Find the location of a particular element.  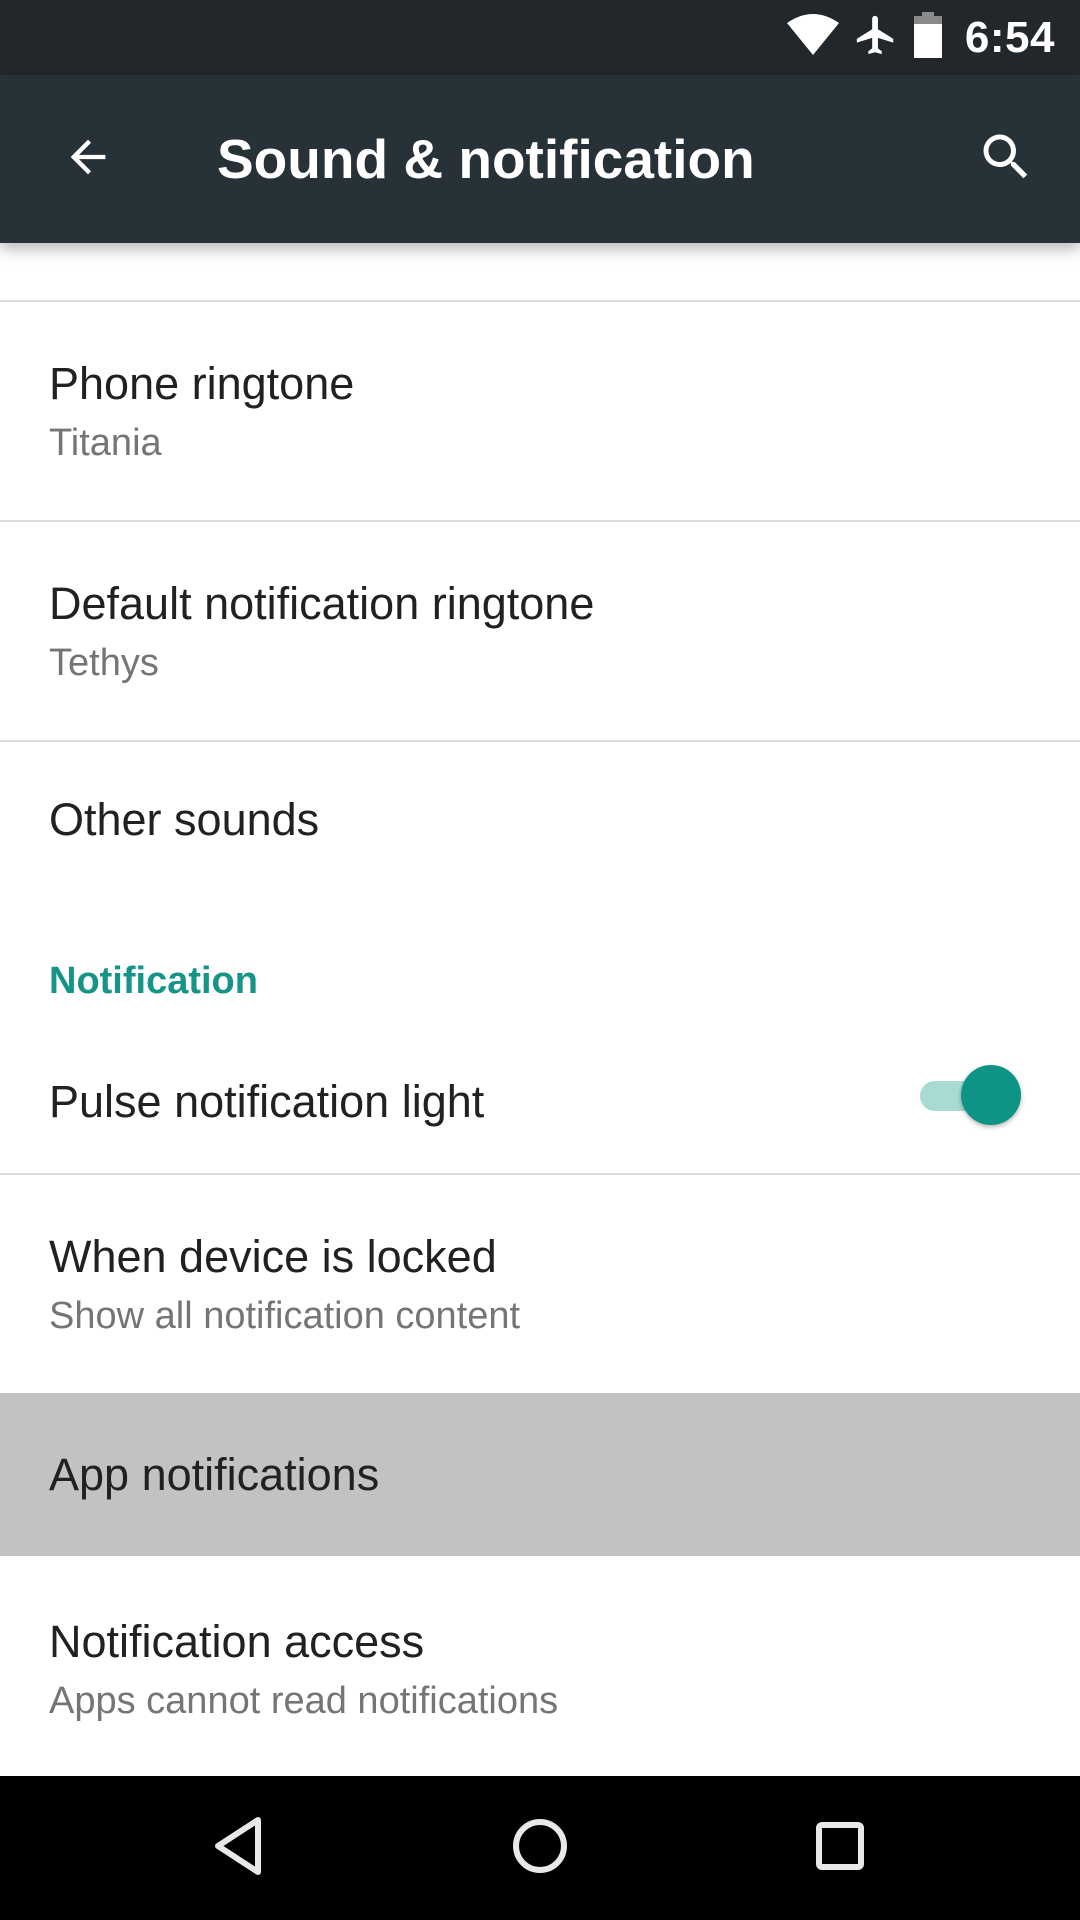

back-button is located at coordinates (88, 159).